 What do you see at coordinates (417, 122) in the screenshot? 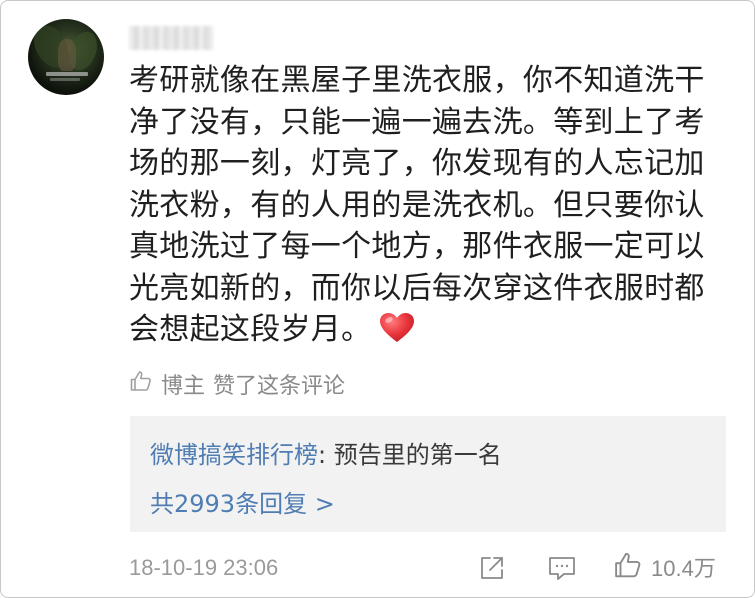
I see `comment-line: 净了没有，只能一遍一遍去洗。等到上了考` at bounding box center [417, 122].